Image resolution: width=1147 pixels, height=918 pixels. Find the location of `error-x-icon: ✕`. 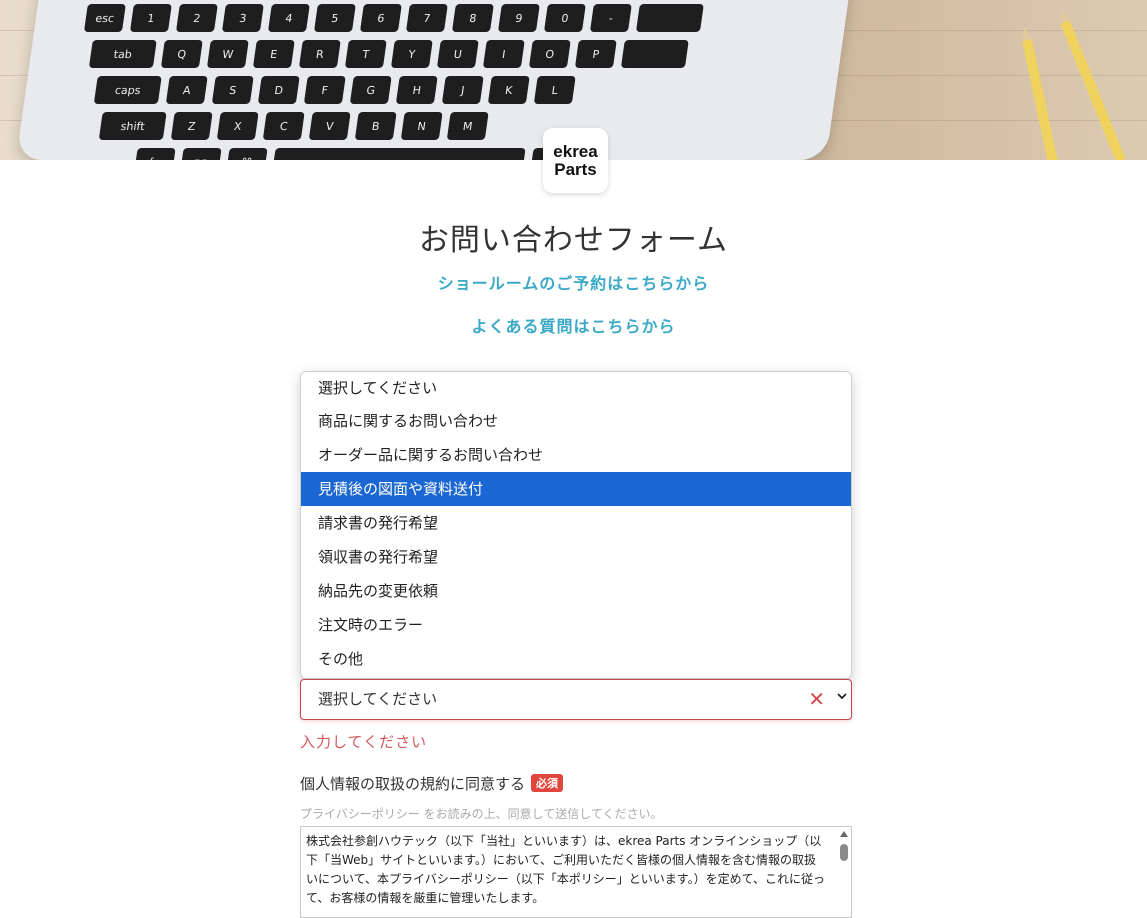

error-x-icon: ✕ is located at coordinates (816, 699).